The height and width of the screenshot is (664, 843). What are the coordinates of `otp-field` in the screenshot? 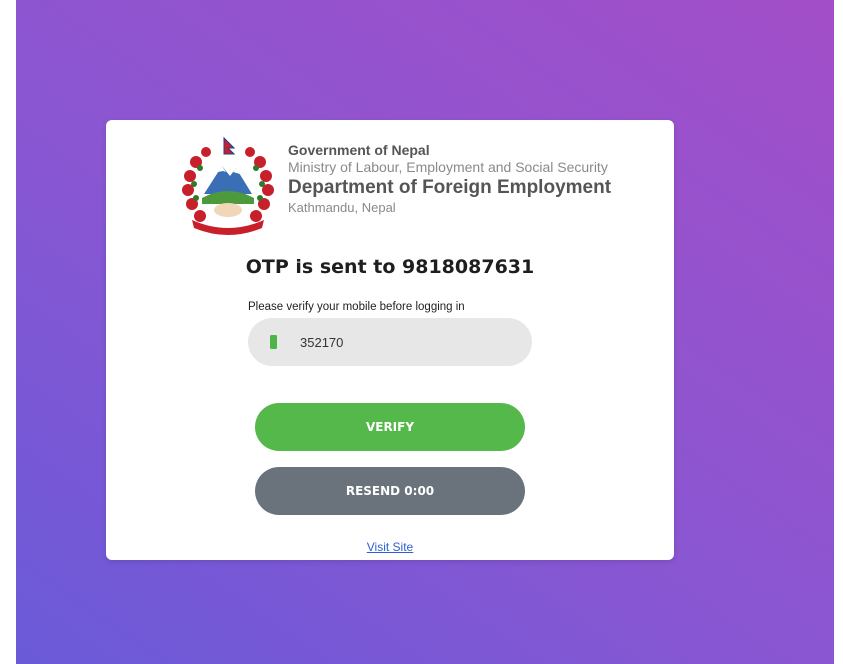 It's located at (390, 342).